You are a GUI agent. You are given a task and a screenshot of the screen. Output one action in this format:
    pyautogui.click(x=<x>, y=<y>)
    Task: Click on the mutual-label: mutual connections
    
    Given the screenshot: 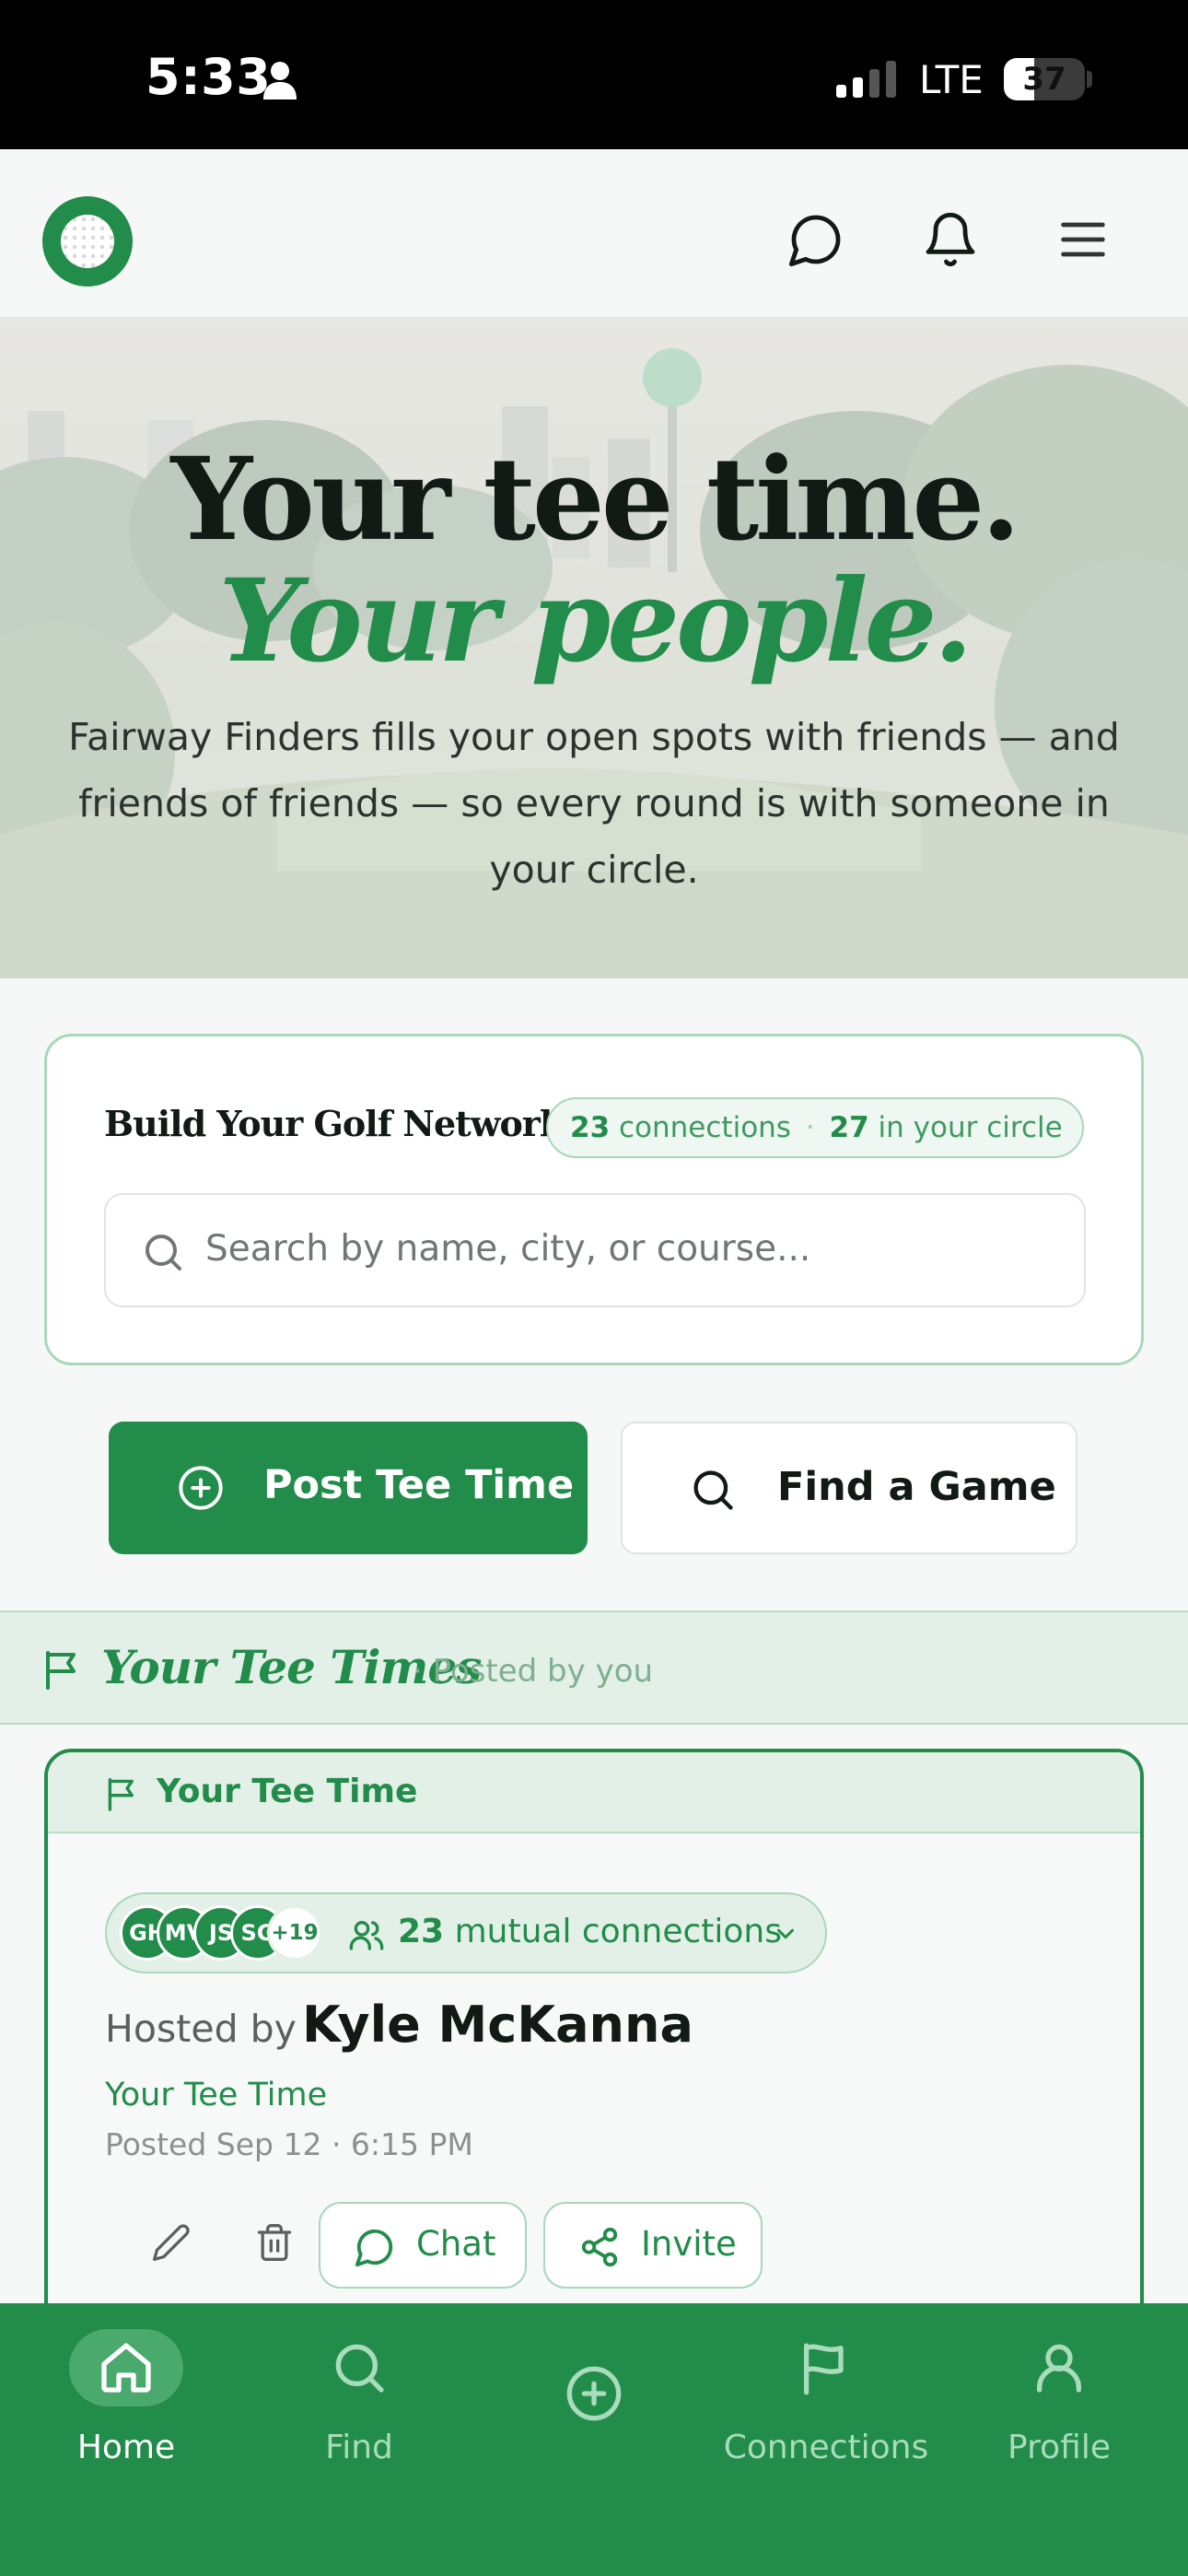 What is the action you would take?
    pyautogui.click(x=618, y=1931)
    